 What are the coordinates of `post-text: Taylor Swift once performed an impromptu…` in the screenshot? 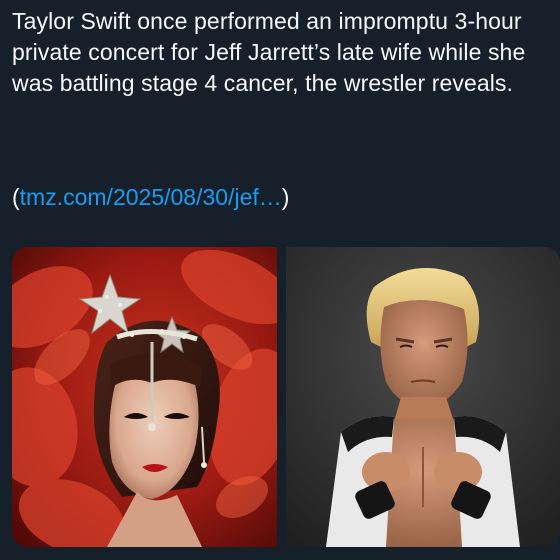 It's located at (269, 52).